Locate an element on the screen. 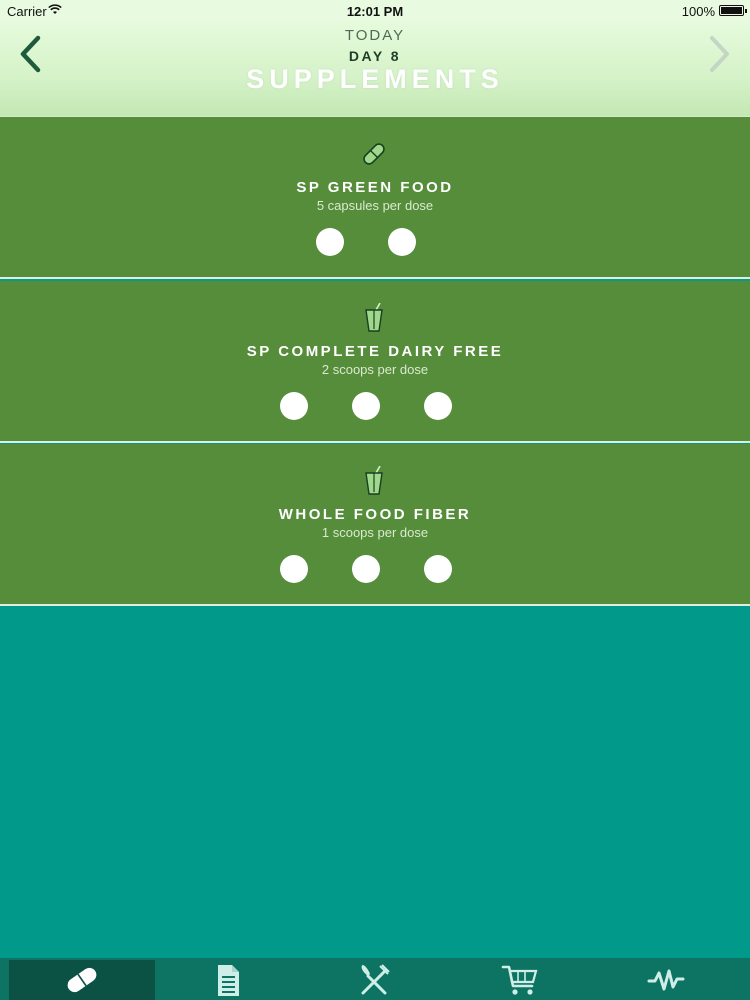 This screenshot has width=750, height=1000. battery-icon is located at coordinates (733, 10).